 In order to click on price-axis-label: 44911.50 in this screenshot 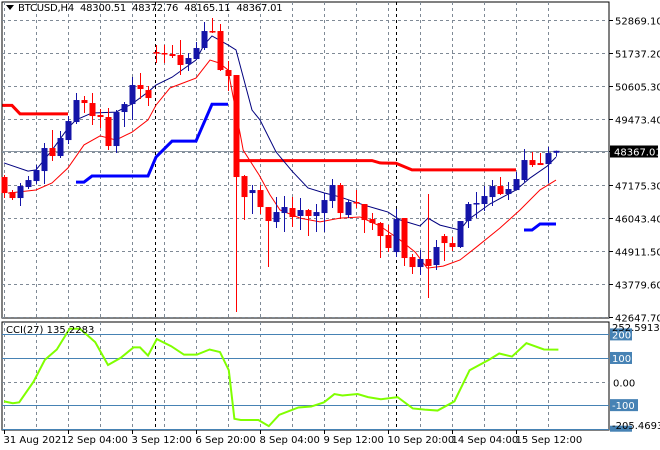, I will do `click(637, 253)`.